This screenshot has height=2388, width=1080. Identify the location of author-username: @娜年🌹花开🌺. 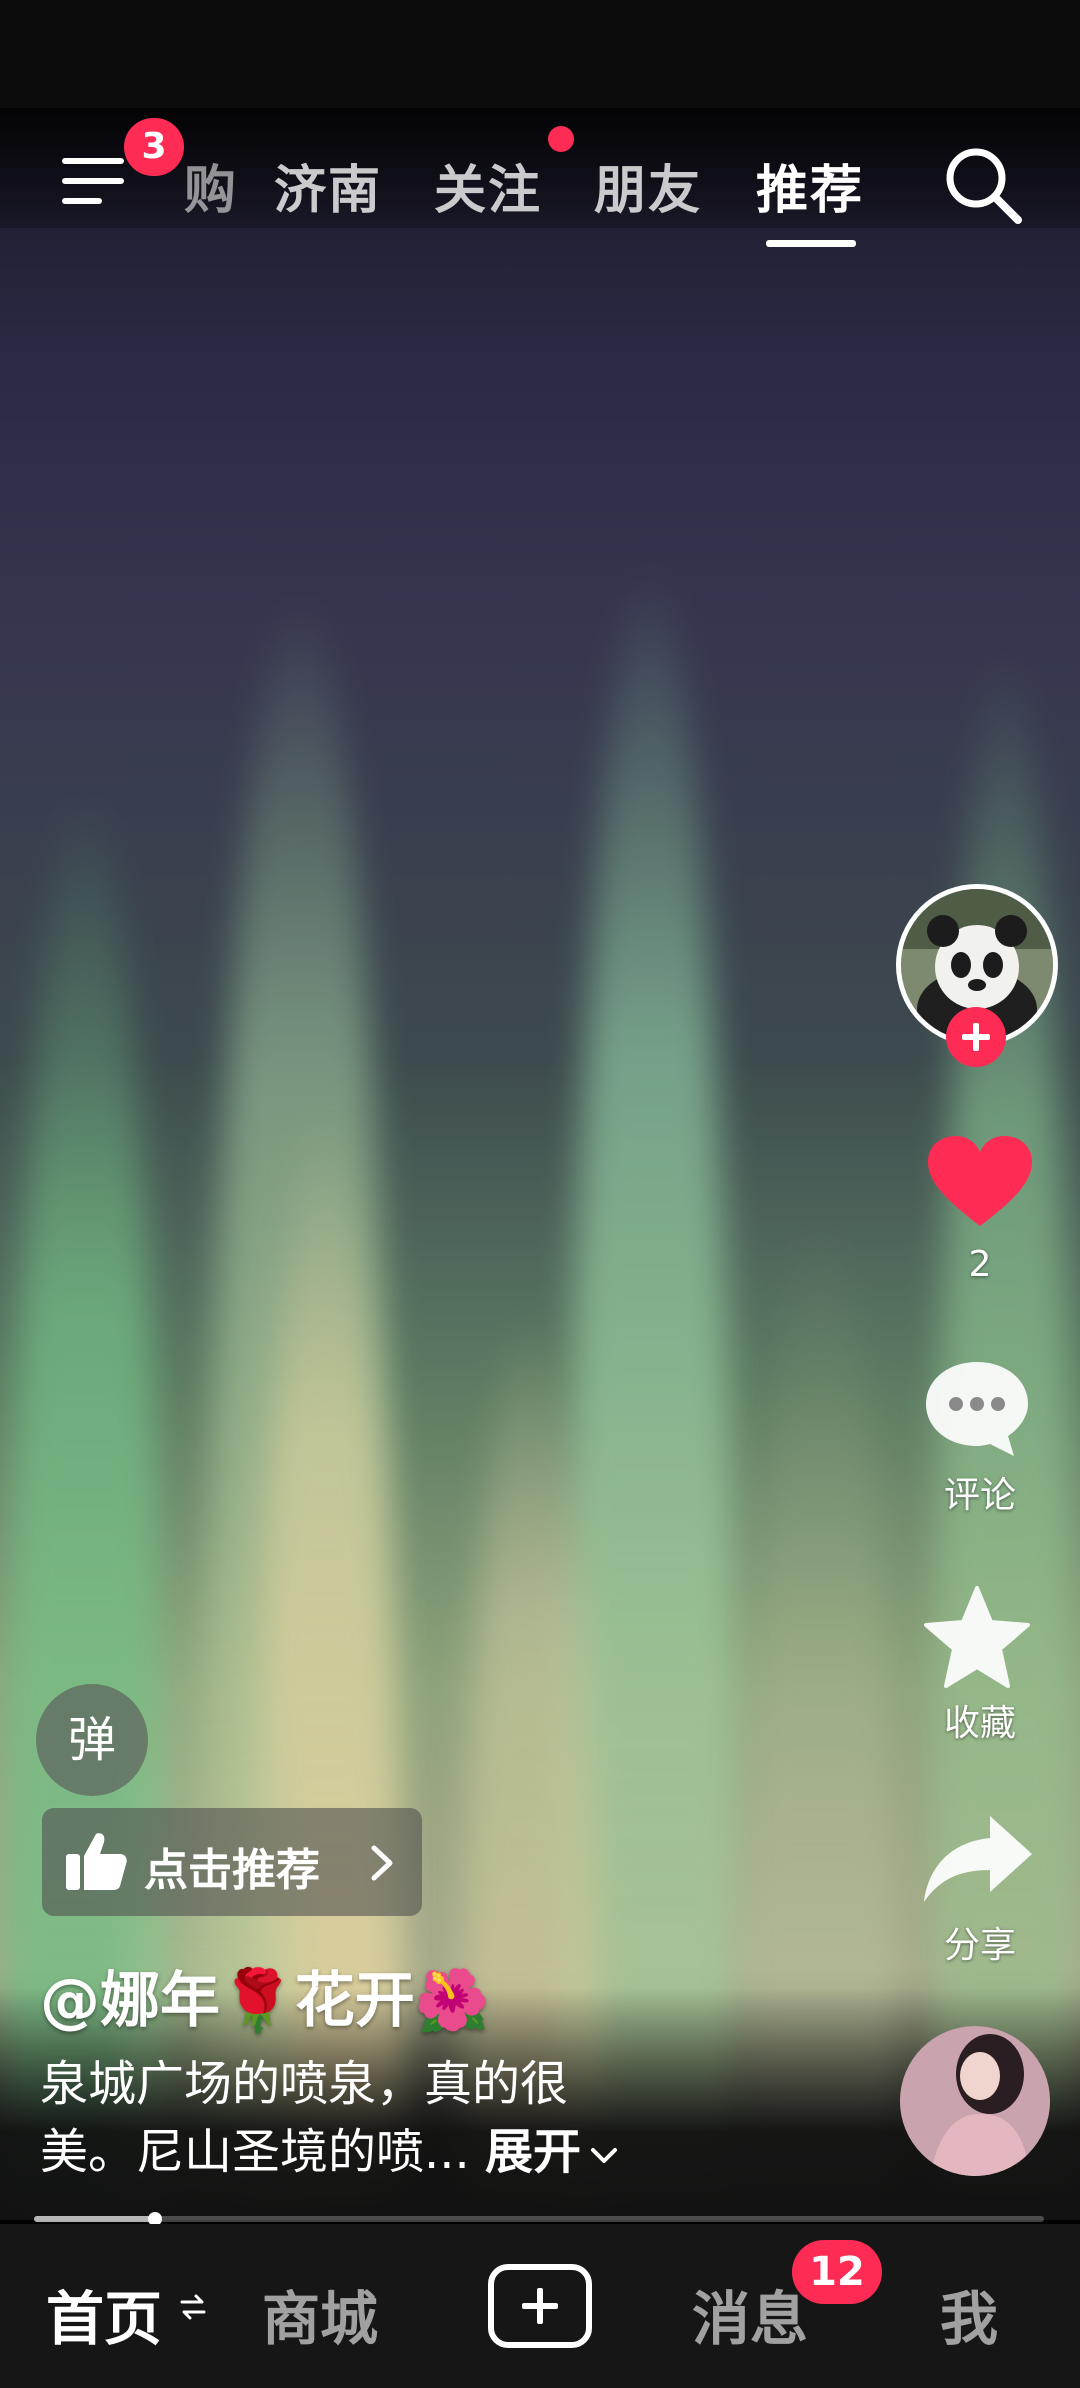
(264, 1995).